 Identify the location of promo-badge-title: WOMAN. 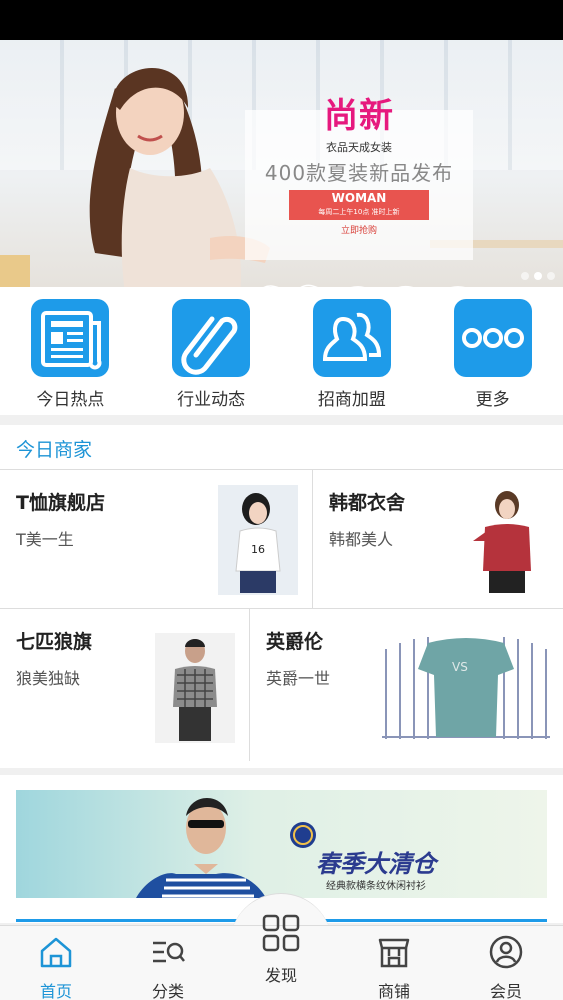
(359, 198).